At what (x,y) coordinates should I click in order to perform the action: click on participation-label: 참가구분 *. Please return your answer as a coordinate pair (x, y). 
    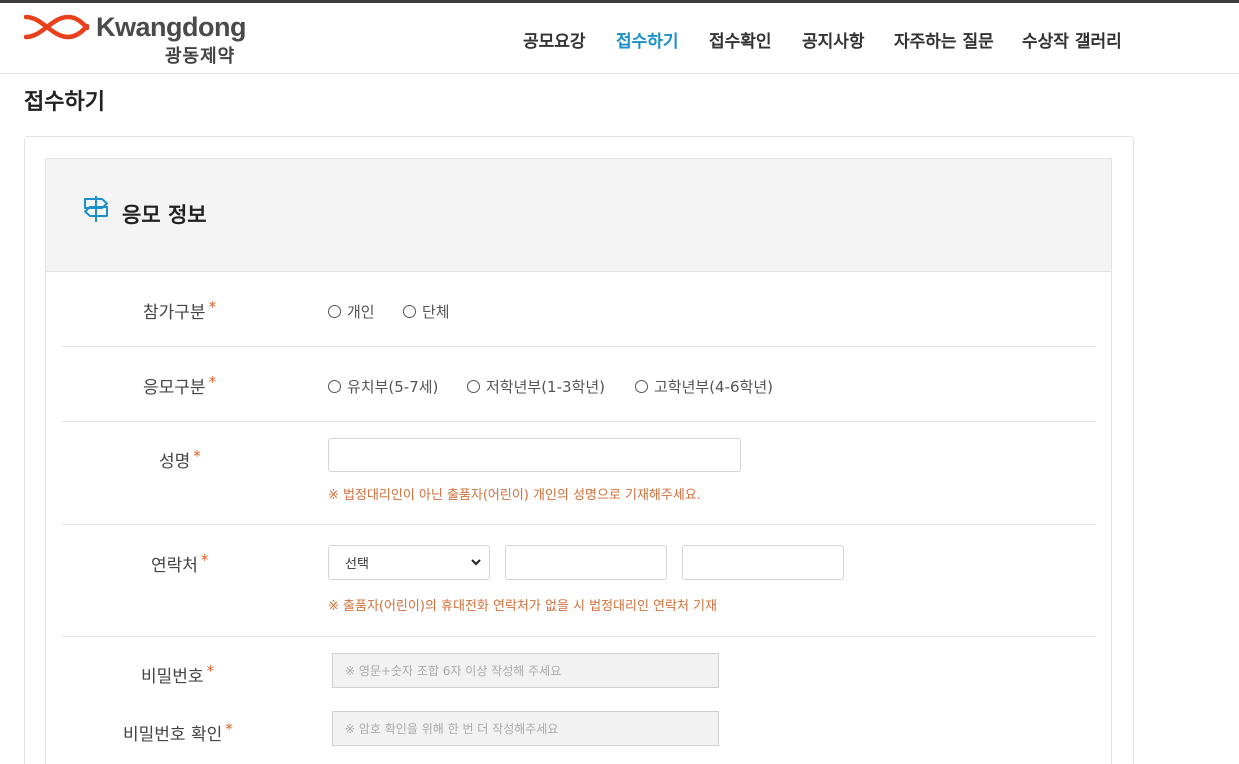
    Looking at the image, I should click on (179, 310).